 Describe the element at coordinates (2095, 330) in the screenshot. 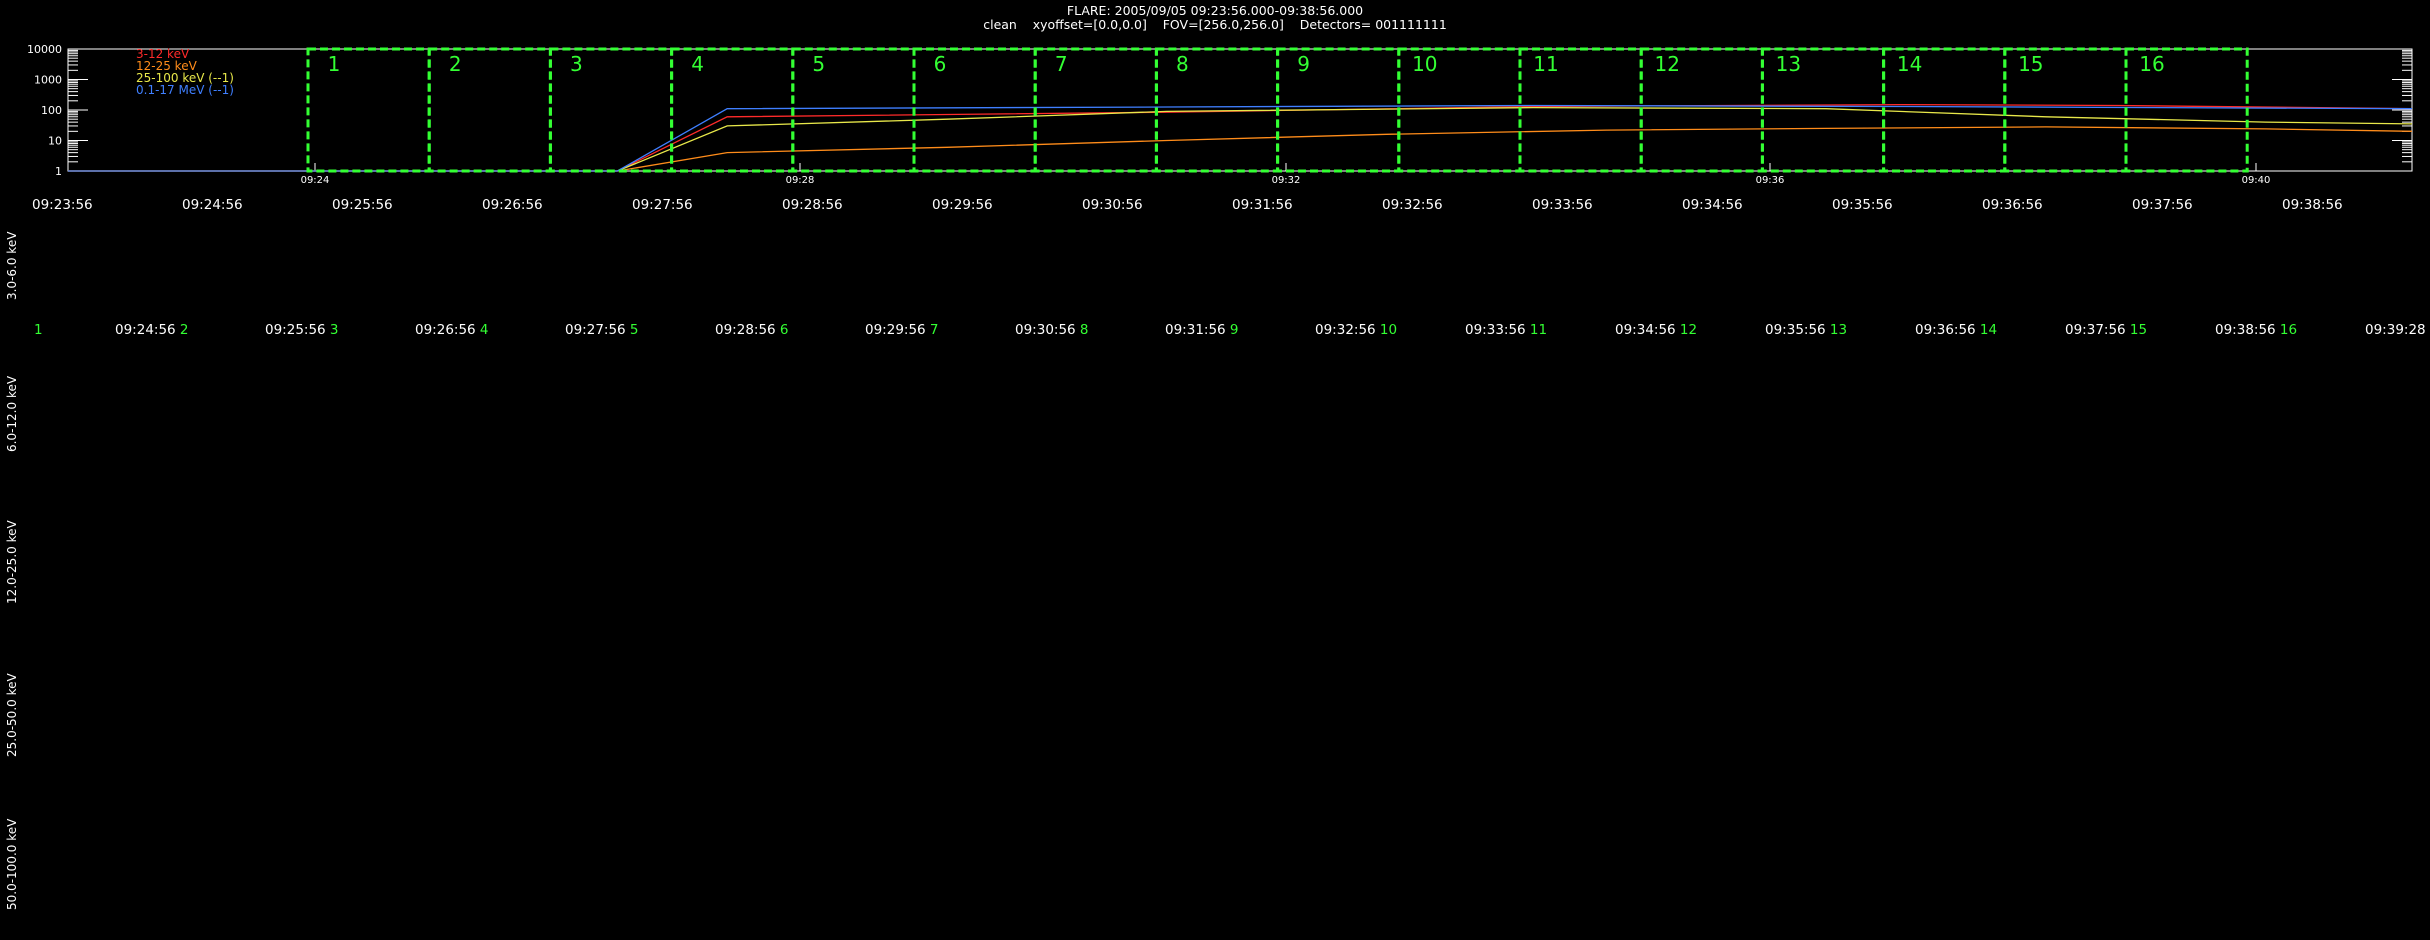

I see `interval-time: 09:37:56` at that location.